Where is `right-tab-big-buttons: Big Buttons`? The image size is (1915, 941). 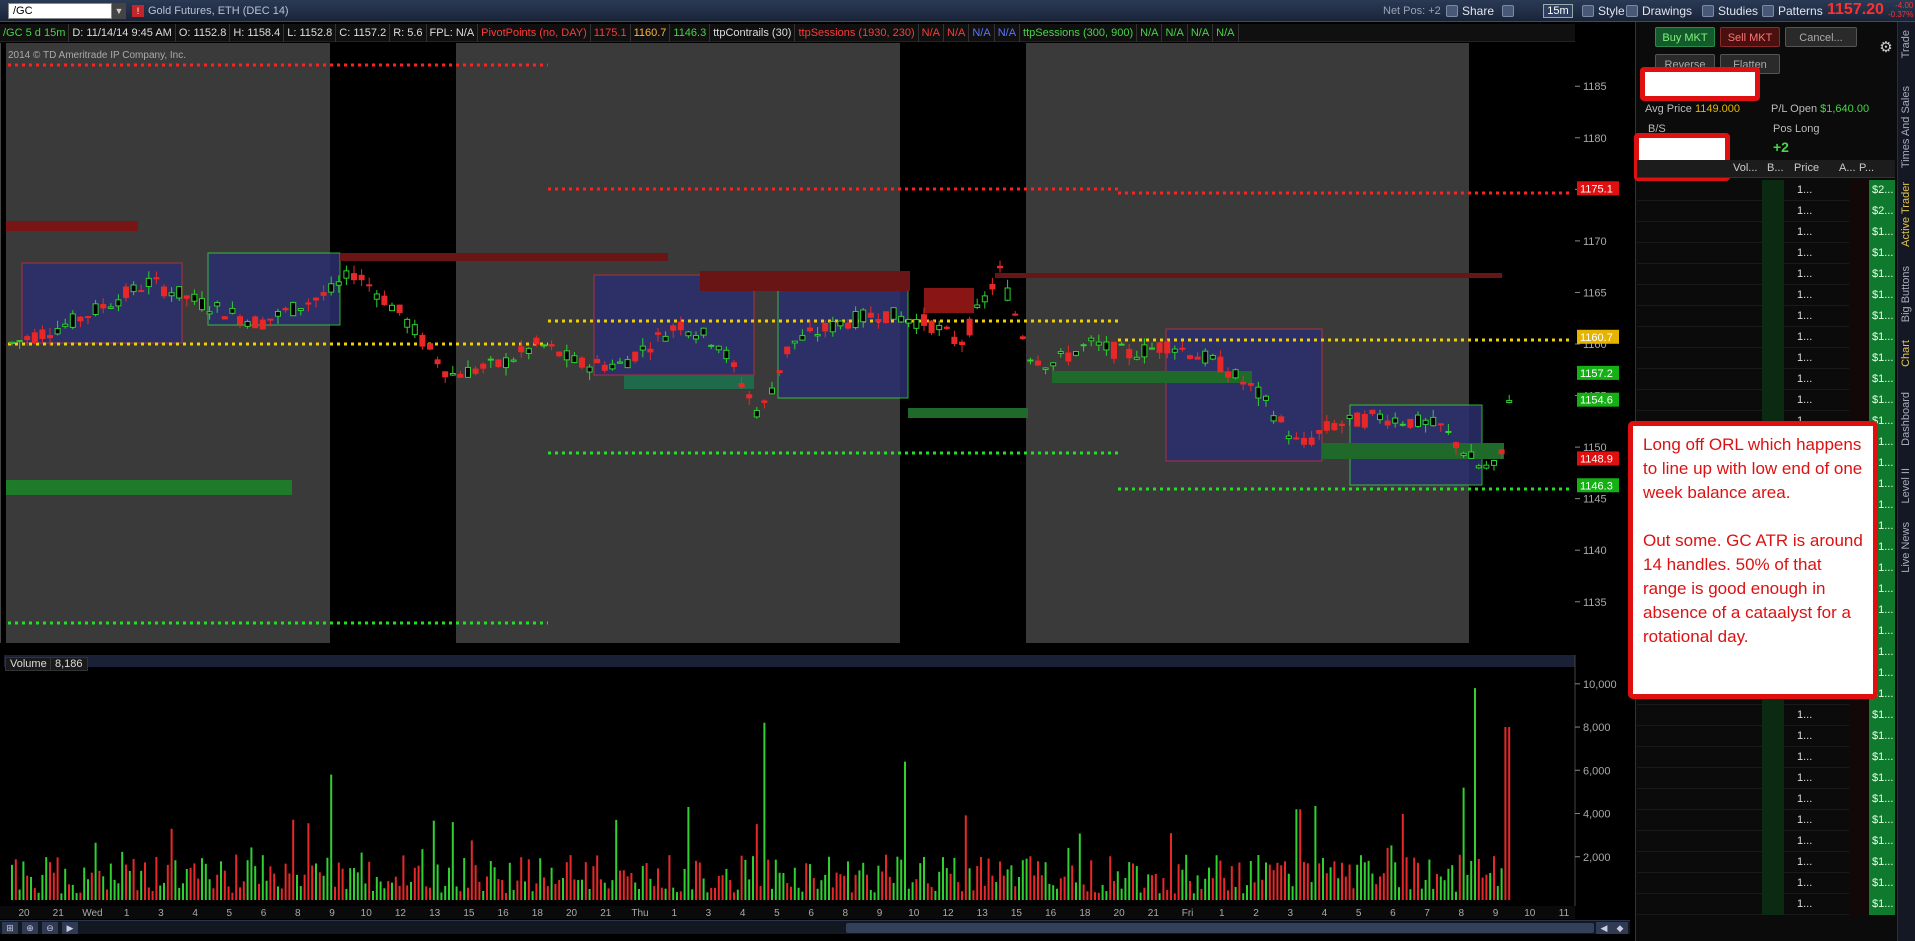
right-tab-big-buttons: Big Buttons is located at coordinates (1907, 294).